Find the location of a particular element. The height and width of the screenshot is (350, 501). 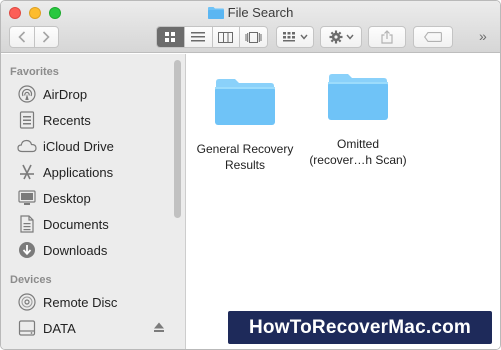

airdrop-icon is located at coordinates (27, 94).